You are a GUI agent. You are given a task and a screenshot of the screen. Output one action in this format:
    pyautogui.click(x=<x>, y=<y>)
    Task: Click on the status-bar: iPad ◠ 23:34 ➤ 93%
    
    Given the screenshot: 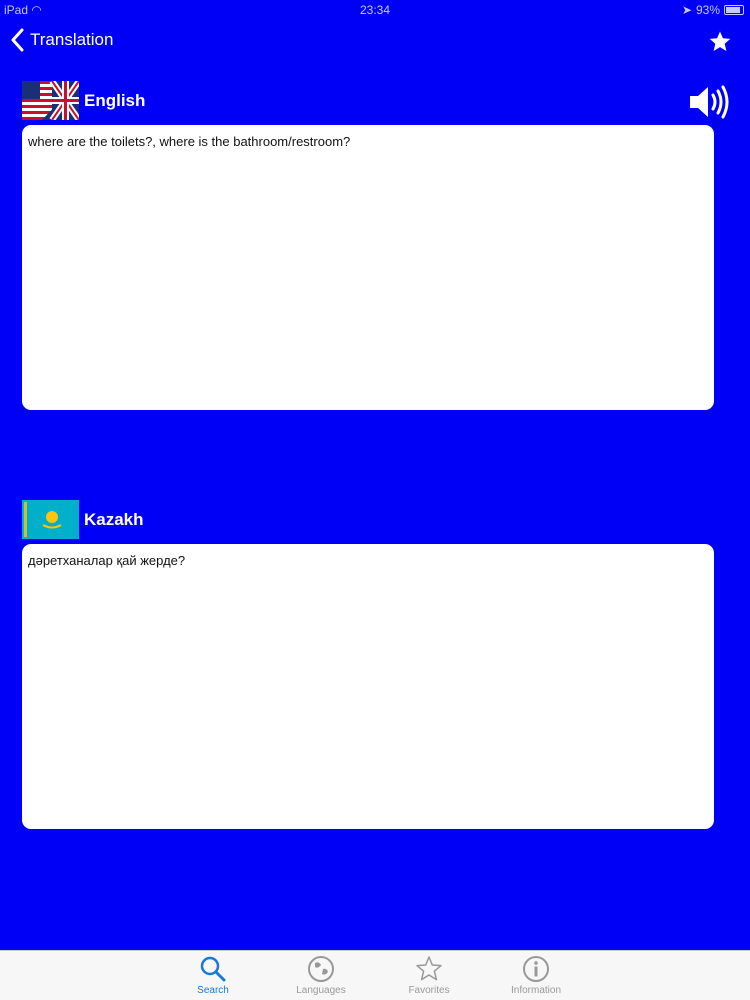 What is the action you would take?
    pyautogui.click(x=375, y=10)
    